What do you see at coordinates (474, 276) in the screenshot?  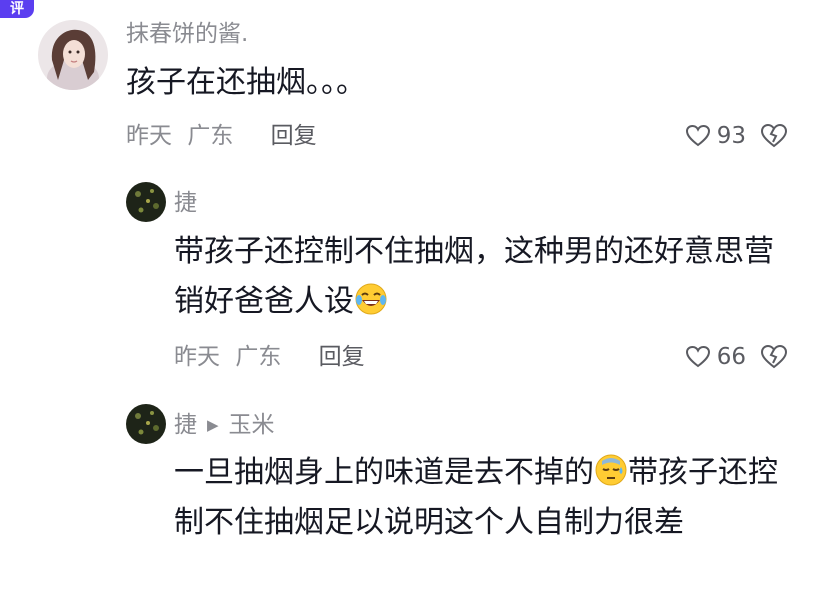 I see `reply-text-content: 带孩子还控制不住抽烟，这种男的还好意思营销好爸爸人设` at bounding box center [474, 276].